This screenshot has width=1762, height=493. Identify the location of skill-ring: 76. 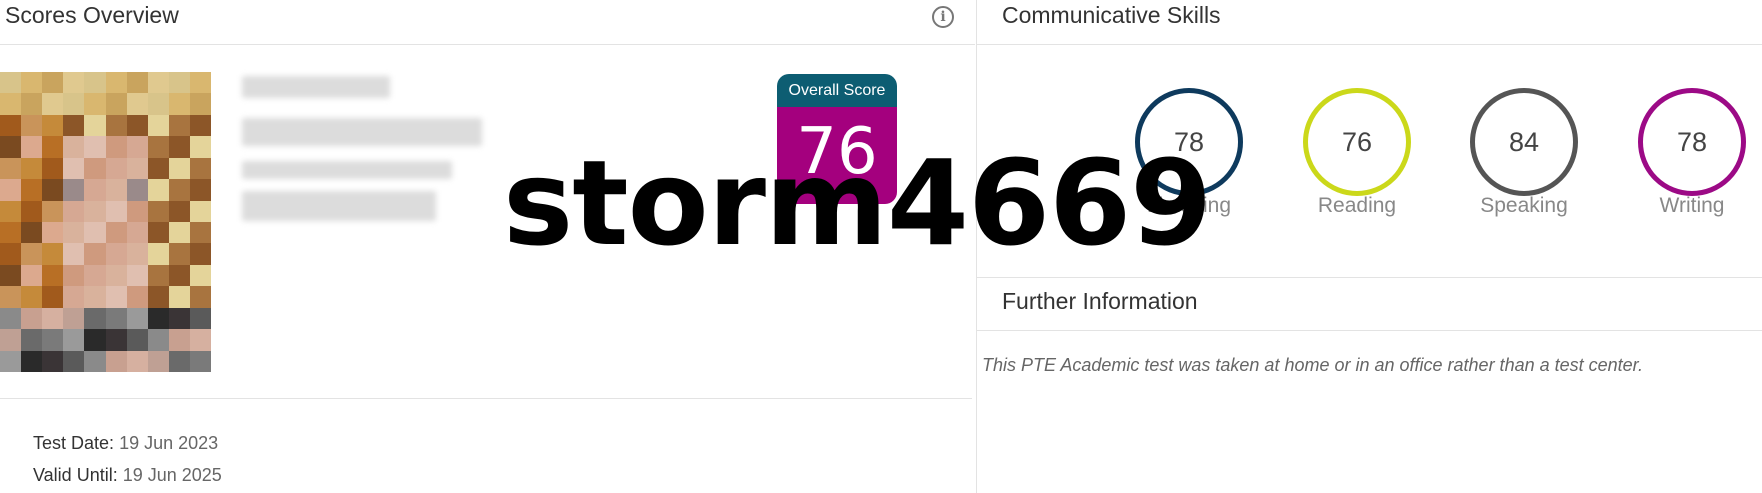
(1357, 142).